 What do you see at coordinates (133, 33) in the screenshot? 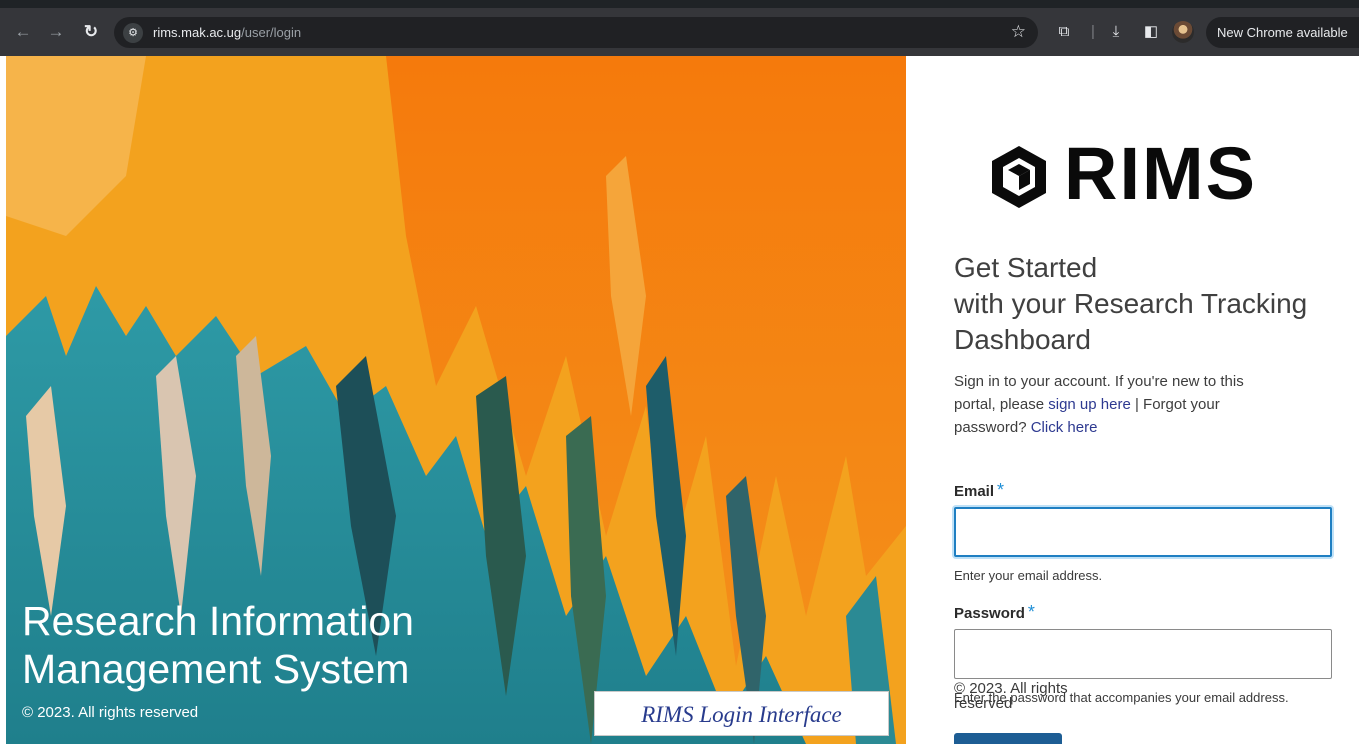
I see `site-settings-icon: ⚙` at bounding box center [133, 33].